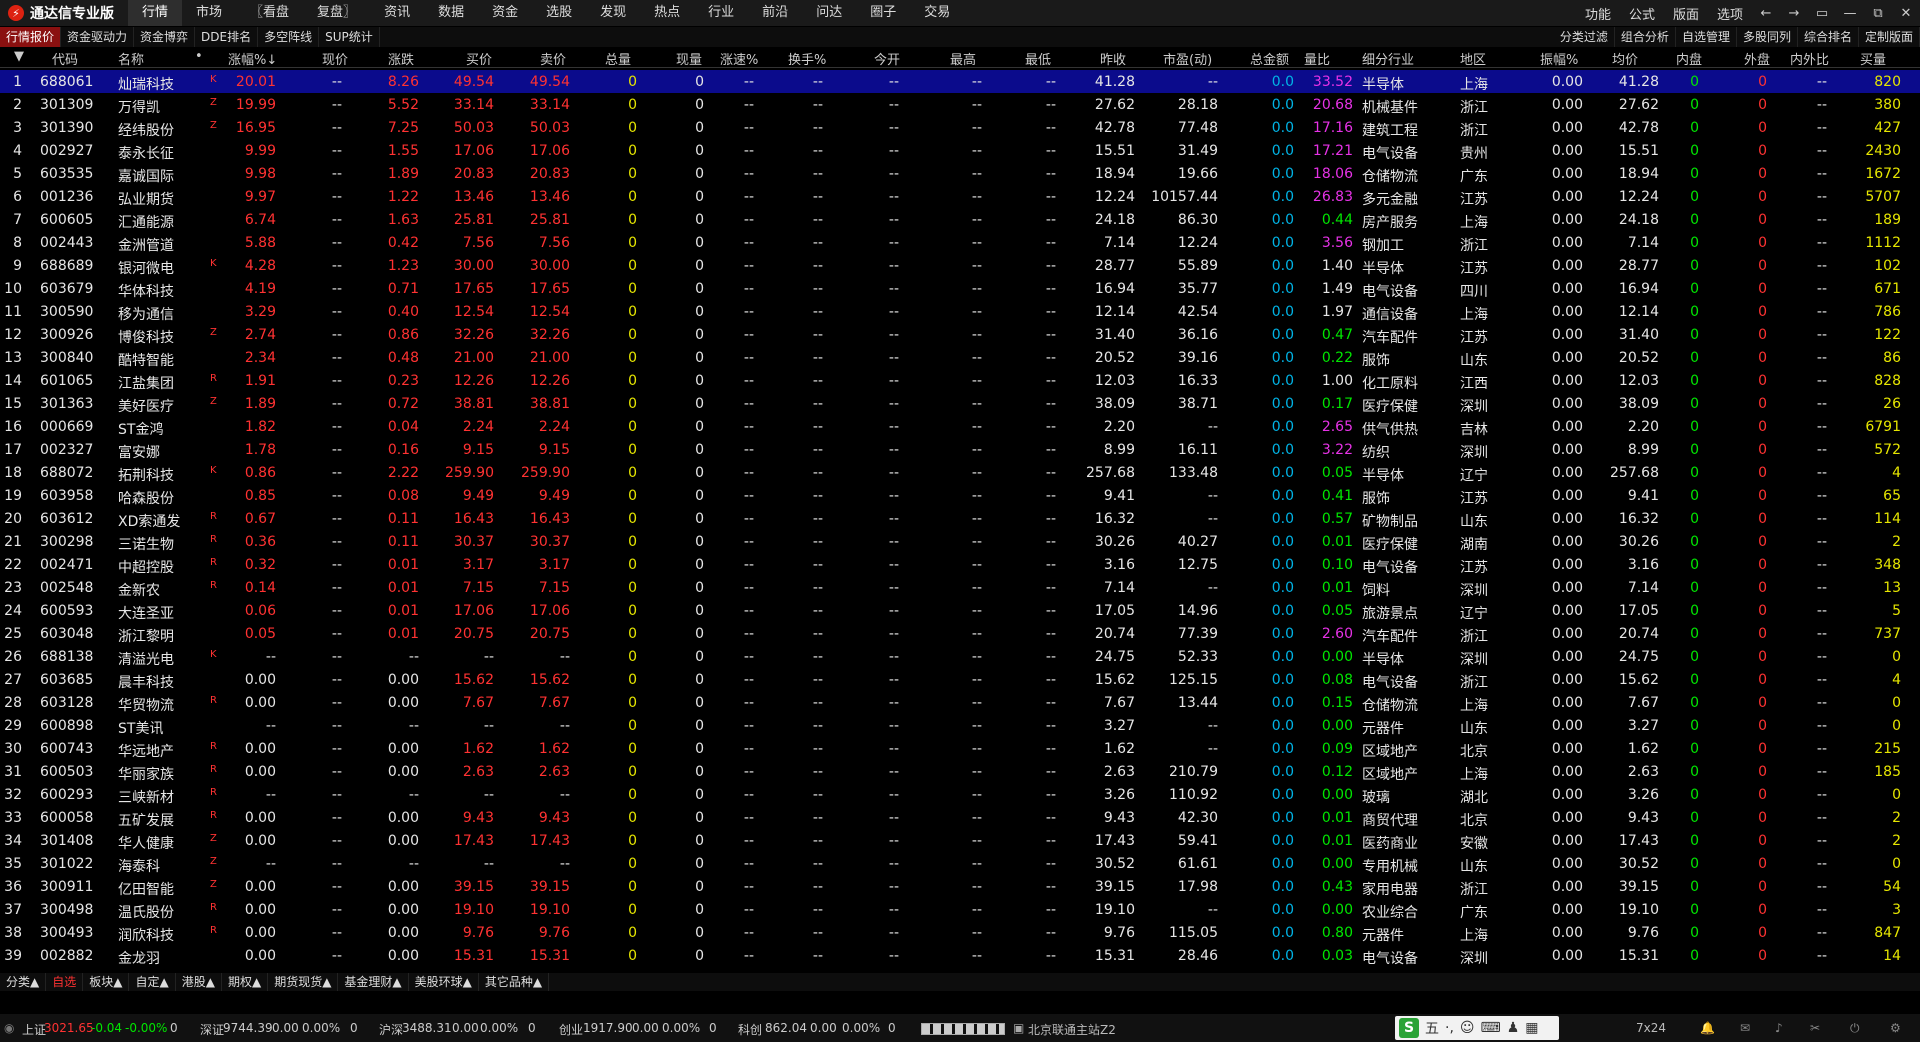  I want to click on ime-emoji-icon: ☺, so click(1467, 1028).